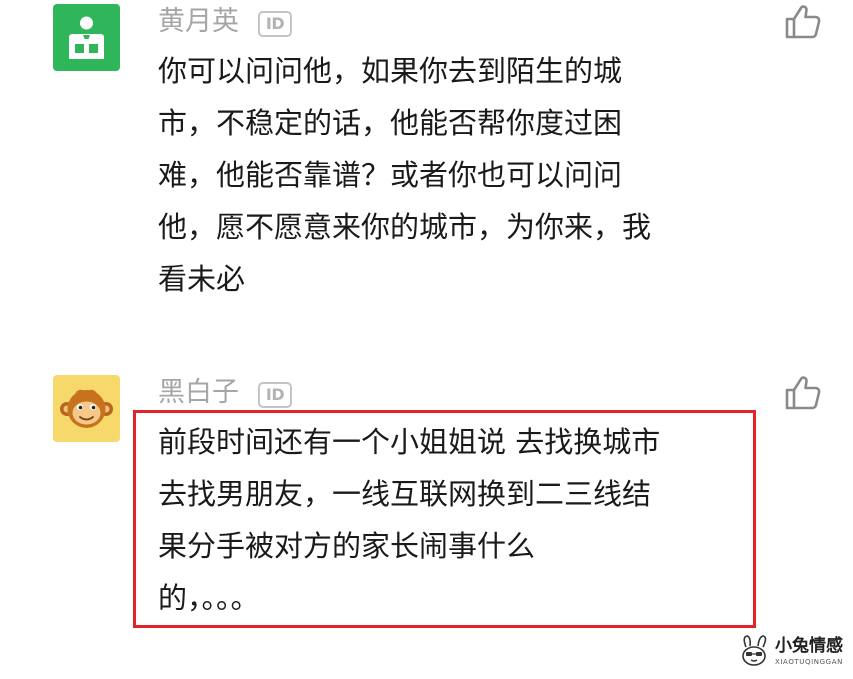 This screenshot has height=679, width=853. What do you see at coordinates (405, 227) in the screenshot?
I see `comment-line: 他，愿不愿意来你的城市，为你来，我` at bounding box center [405, 227].